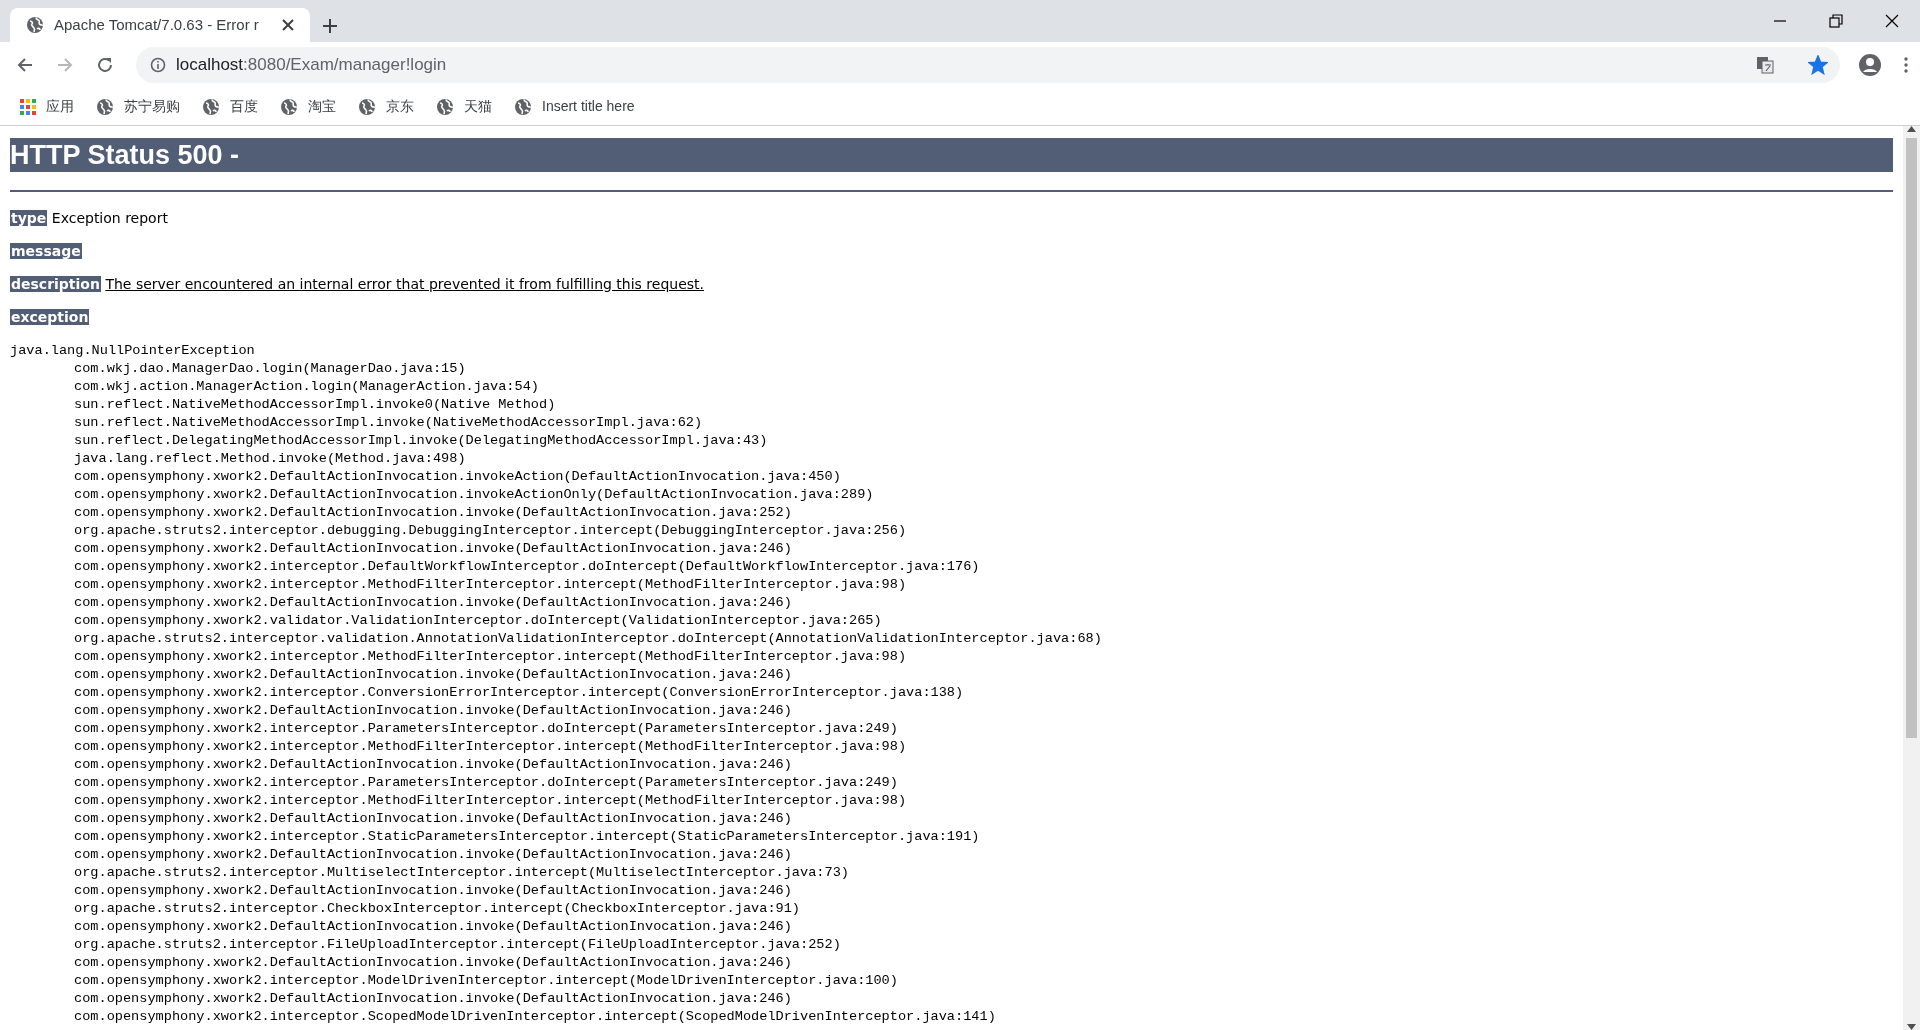 The image size is (1920, 1030). I want to click on bookmark-item: 苏宁易购, so click(138, 106).